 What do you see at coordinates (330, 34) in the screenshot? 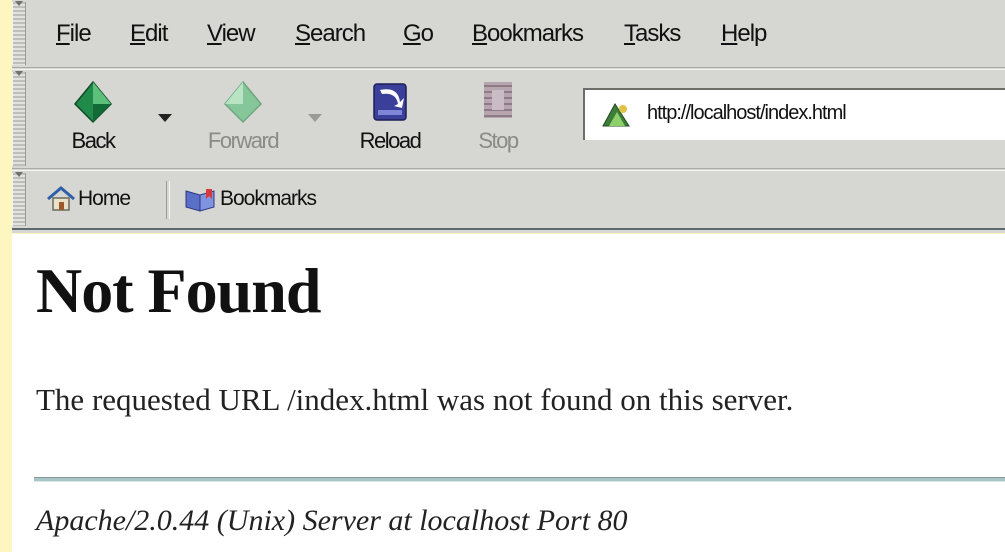
I see `menu-search: Search` at bounding box center [330, 34].